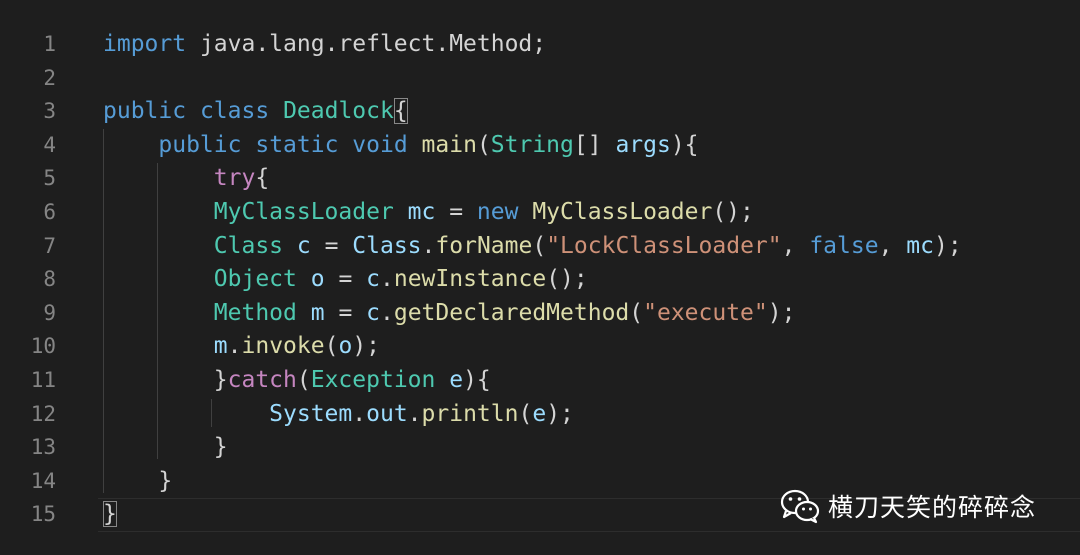 This screenshot has width=1080, height=555. Describe the element at coordinates (262, 178) in the screenshot. I see `code-token: {` at that location.